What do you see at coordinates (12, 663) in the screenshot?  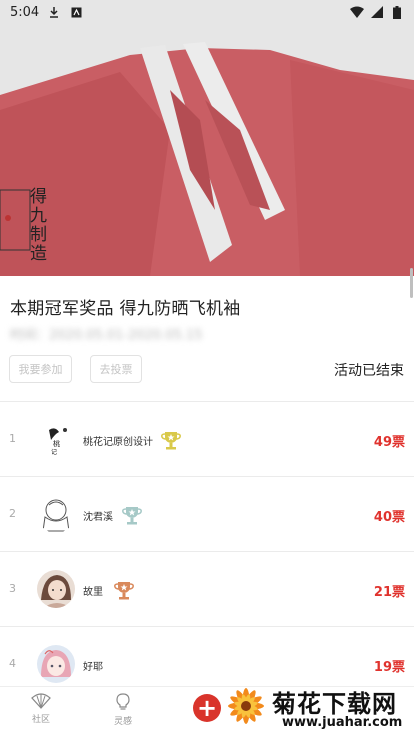 I see `rank-number: 4` at bounding box center [12, 663].